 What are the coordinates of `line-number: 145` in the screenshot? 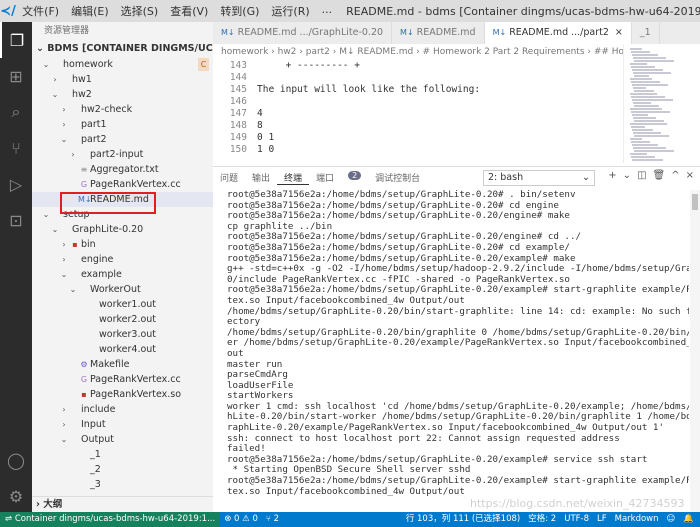 It's located at (238, 89).